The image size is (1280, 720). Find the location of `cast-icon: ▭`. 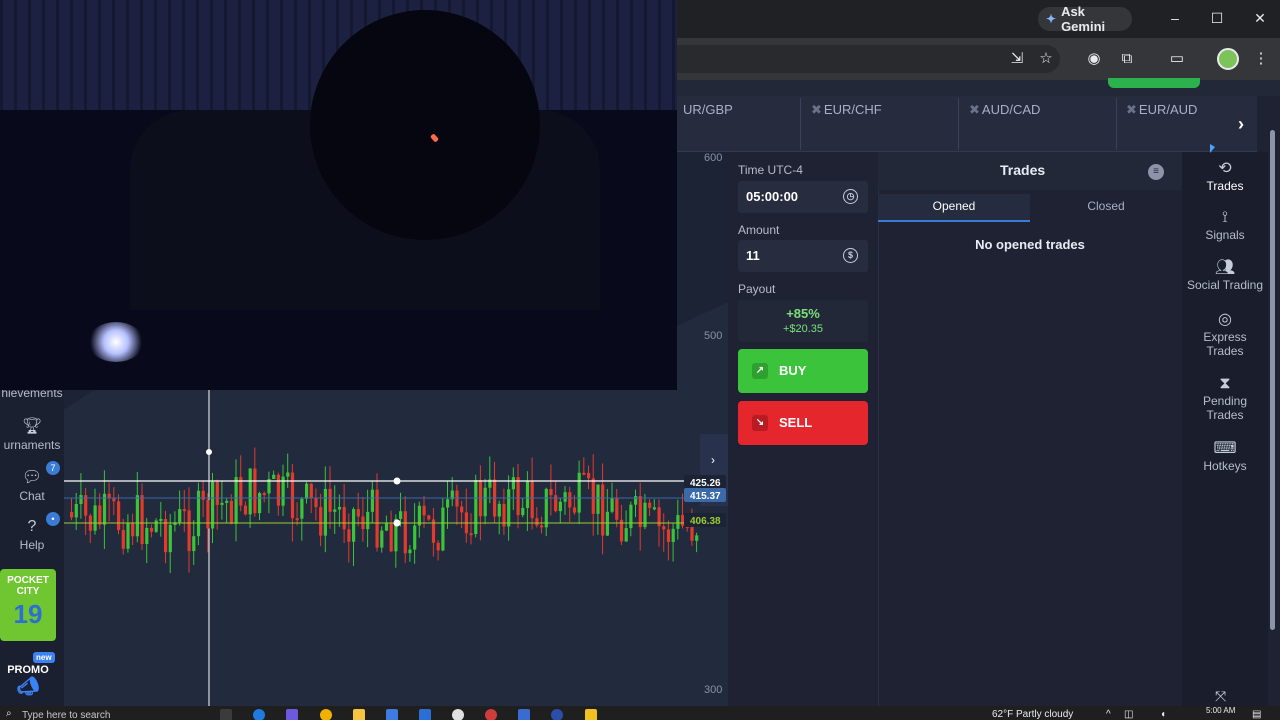

cast-icon: ▭ is located at coordinates (1177, 59).